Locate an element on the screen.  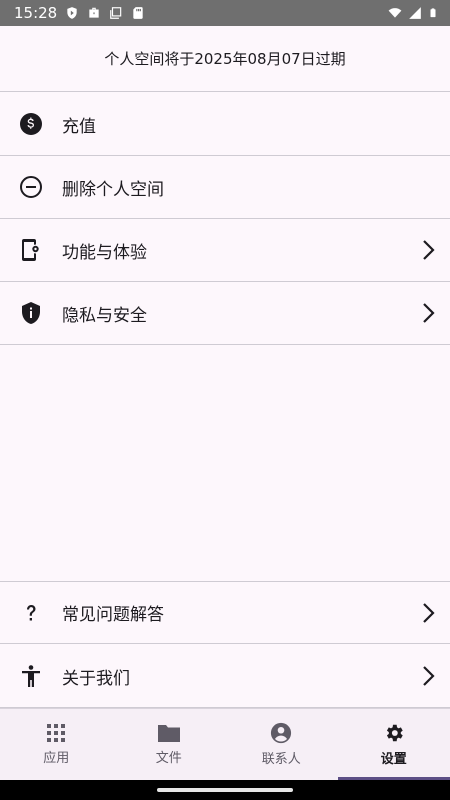
status-left: 15:28 is located at coordinates (79, 13).